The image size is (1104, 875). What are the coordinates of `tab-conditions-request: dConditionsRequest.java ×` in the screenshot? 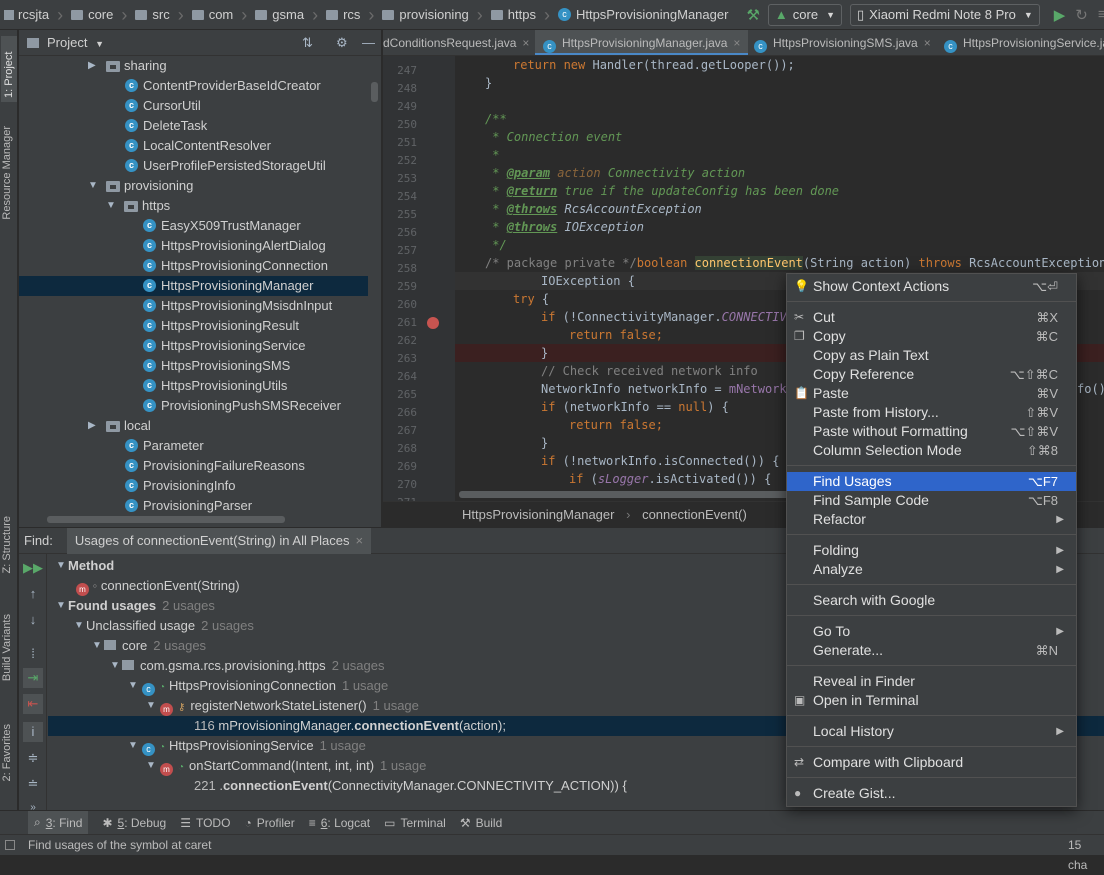 It's located at (459, 42).